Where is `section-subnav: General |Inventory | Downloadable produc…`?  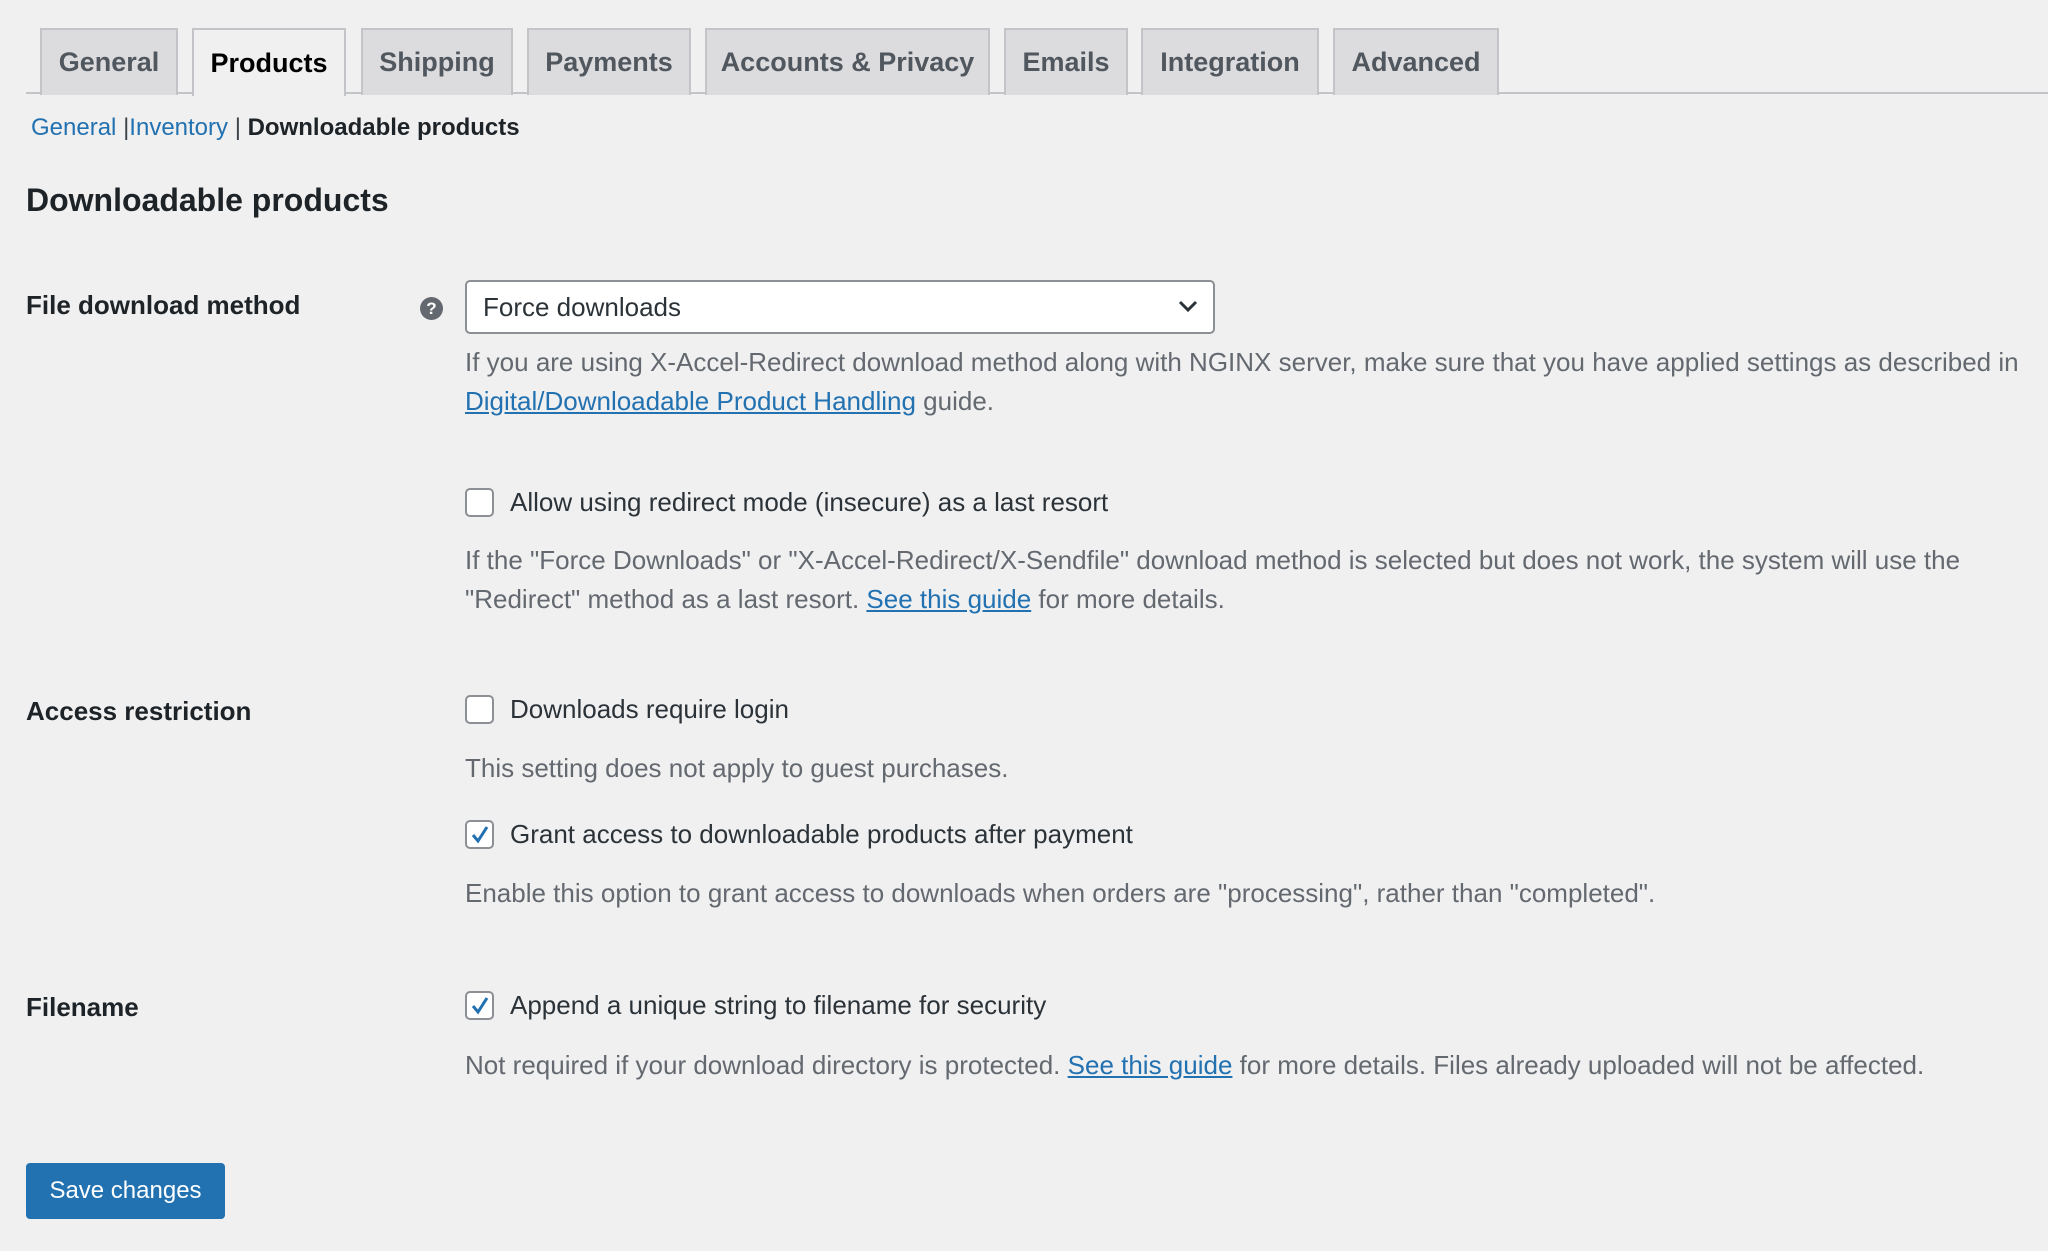
section-subnav: General |Inventory | Downloadable produc… is located at coordinates (275, 128).